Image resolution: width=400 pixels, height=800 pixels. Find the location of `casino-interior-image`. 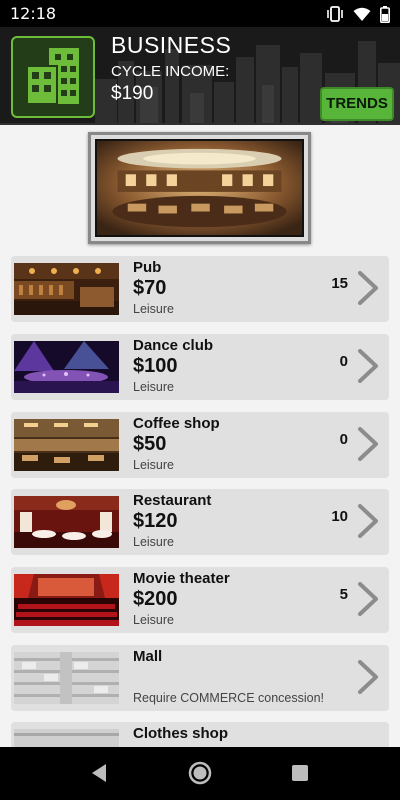

casino-interior-image is located at coordinates (199, 188).